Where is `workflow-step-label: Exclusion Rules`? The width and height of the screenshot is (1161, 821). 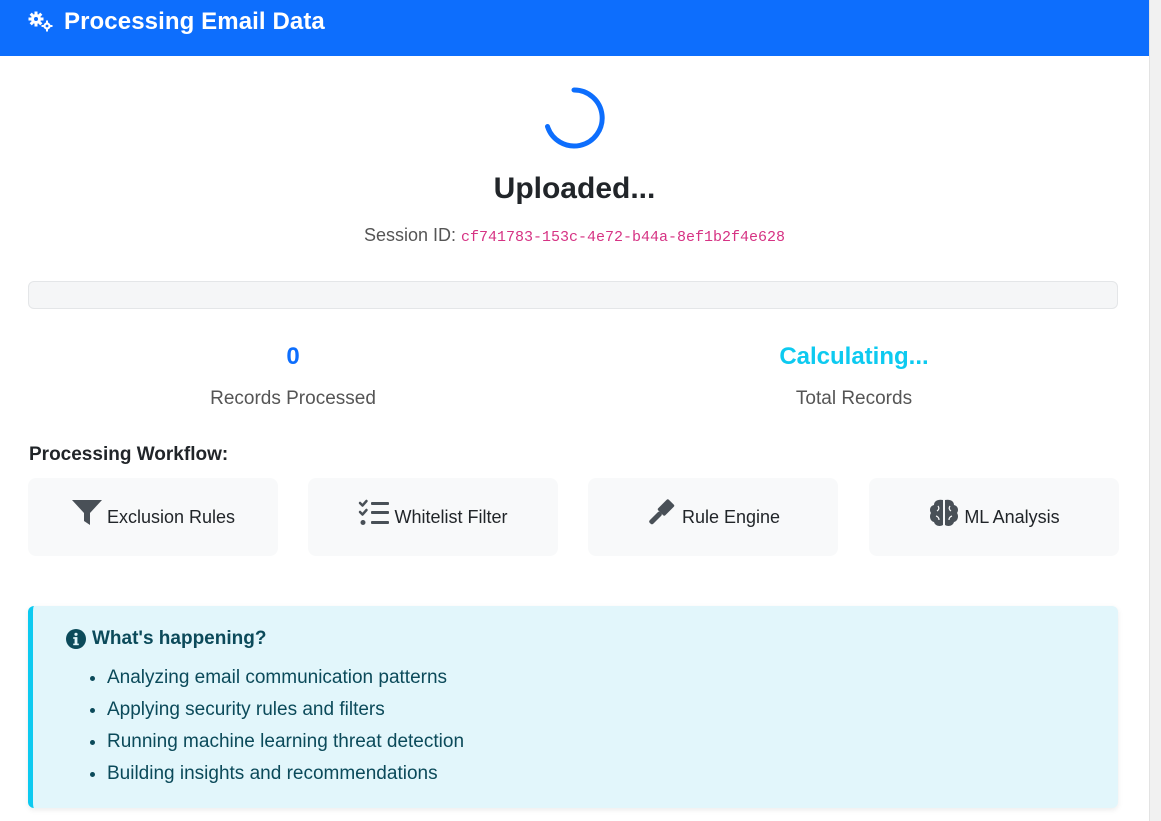
workflow-step-label: Exclusion Rules is located at coordinates (171, 516).